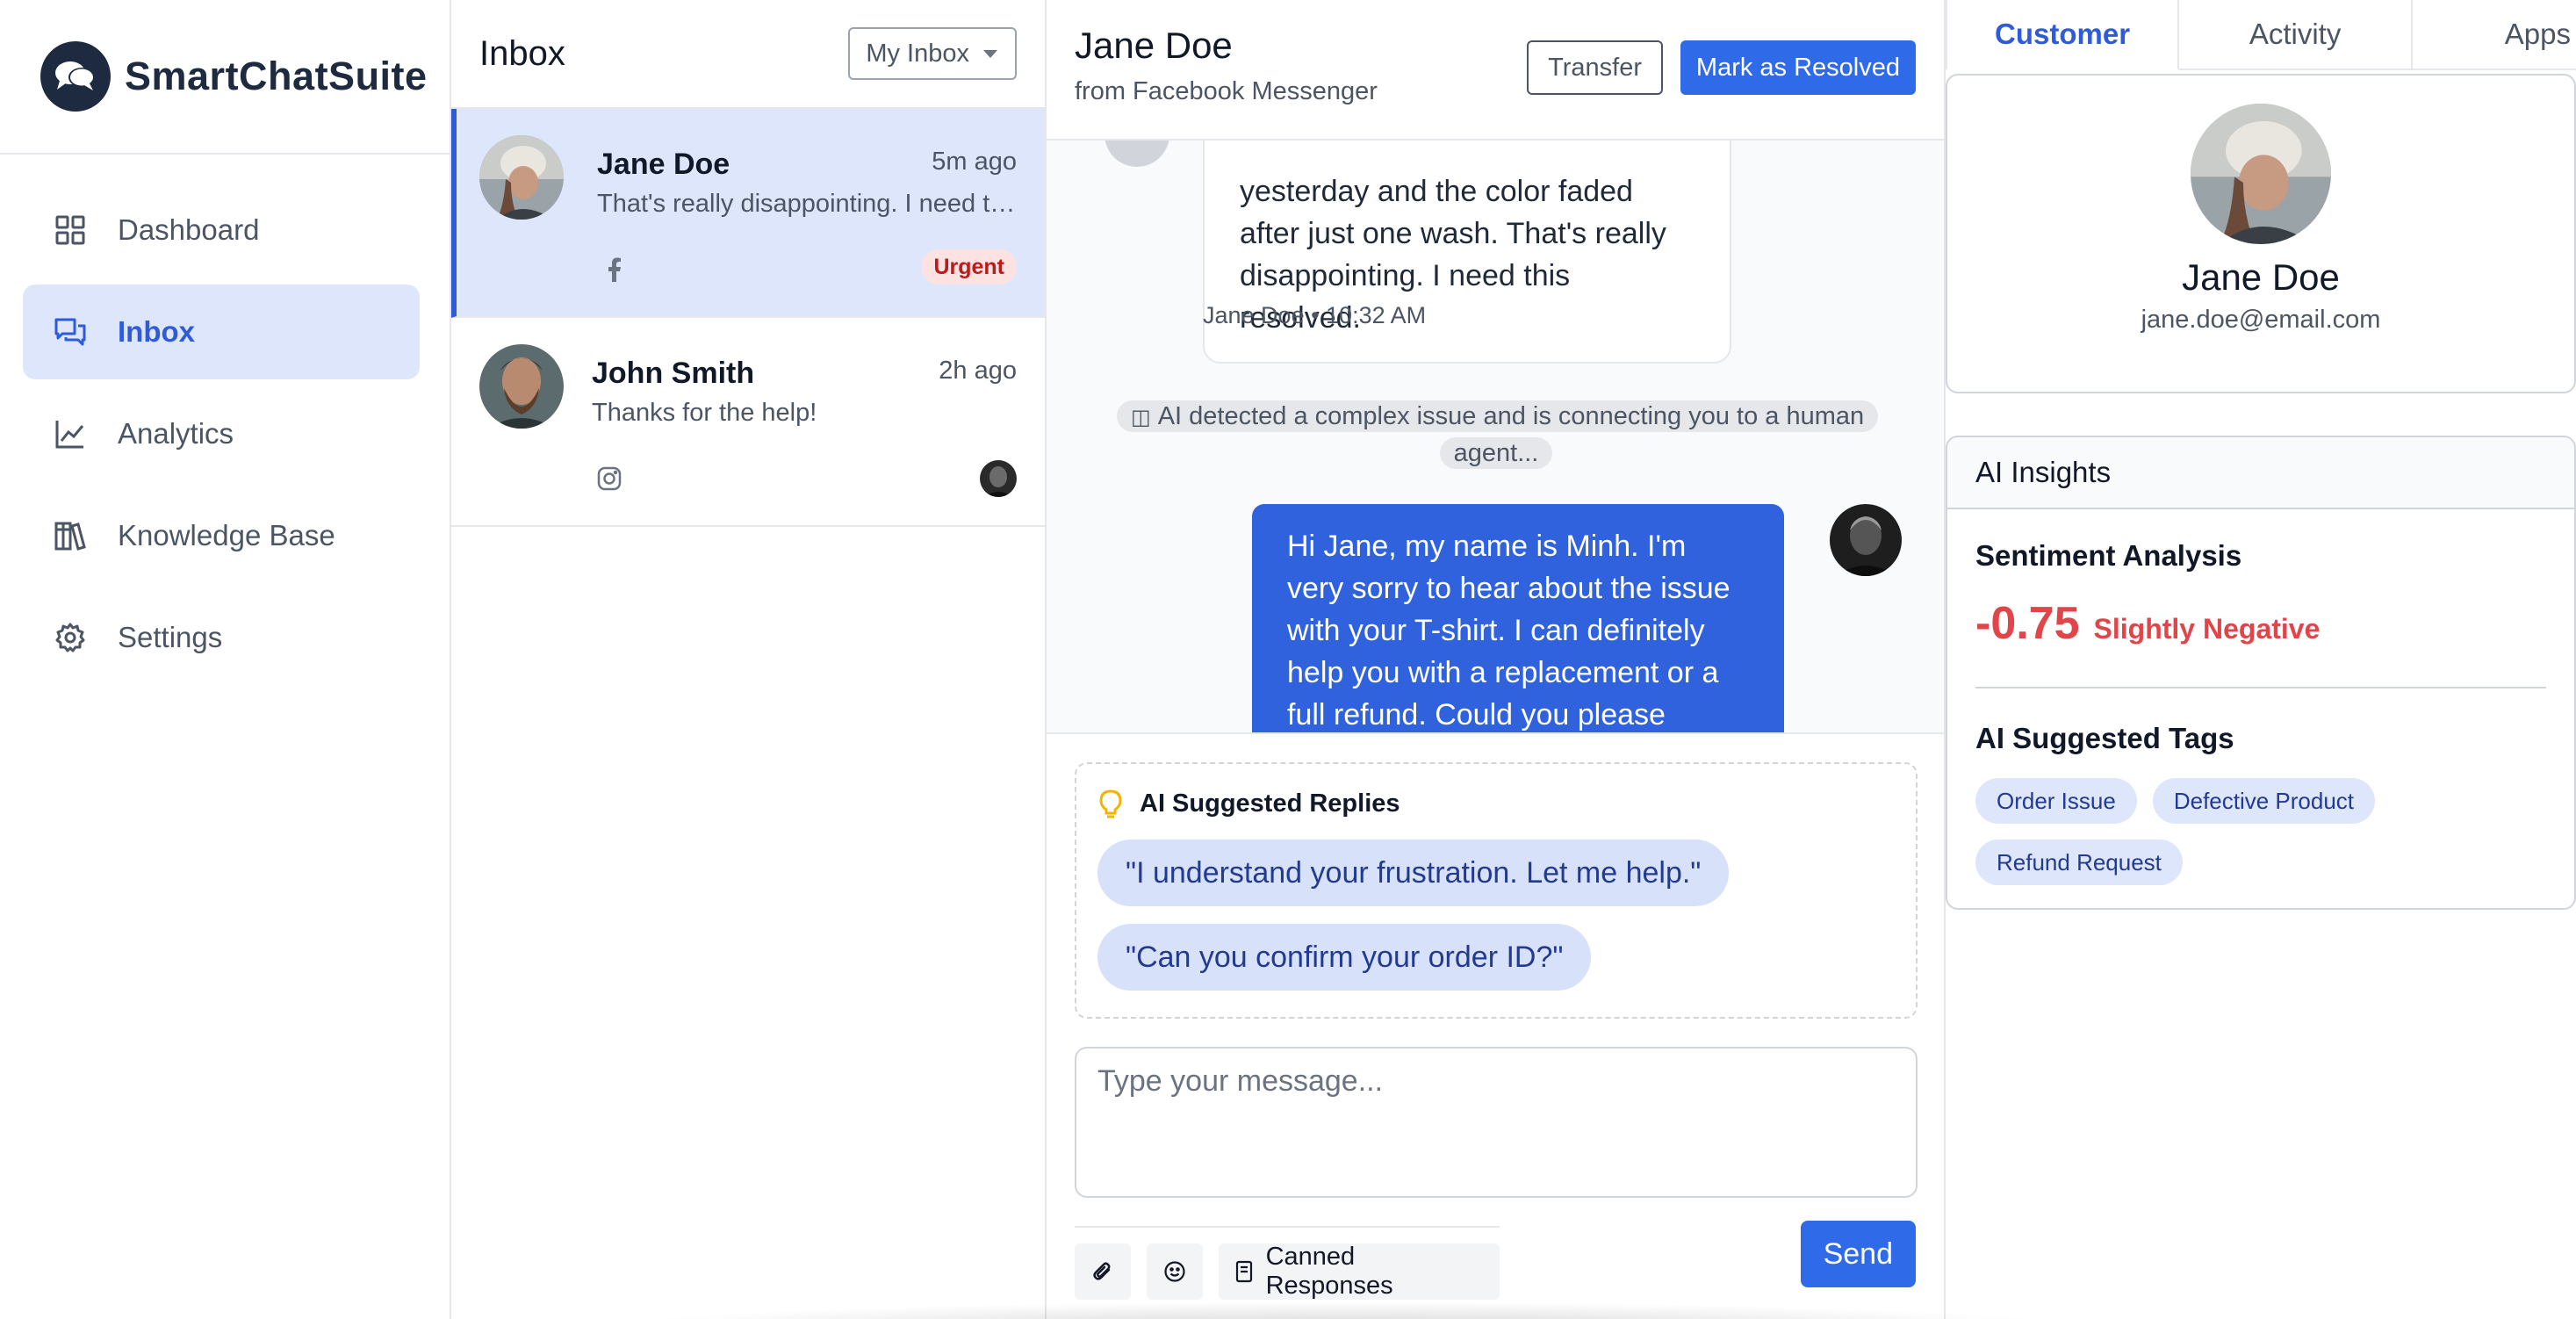 This screenshot has width=2576, height=1319. Describe the element at coordinates (2056, 801) in the screenshot. I see `tag-chip: Order Issue` at that location.